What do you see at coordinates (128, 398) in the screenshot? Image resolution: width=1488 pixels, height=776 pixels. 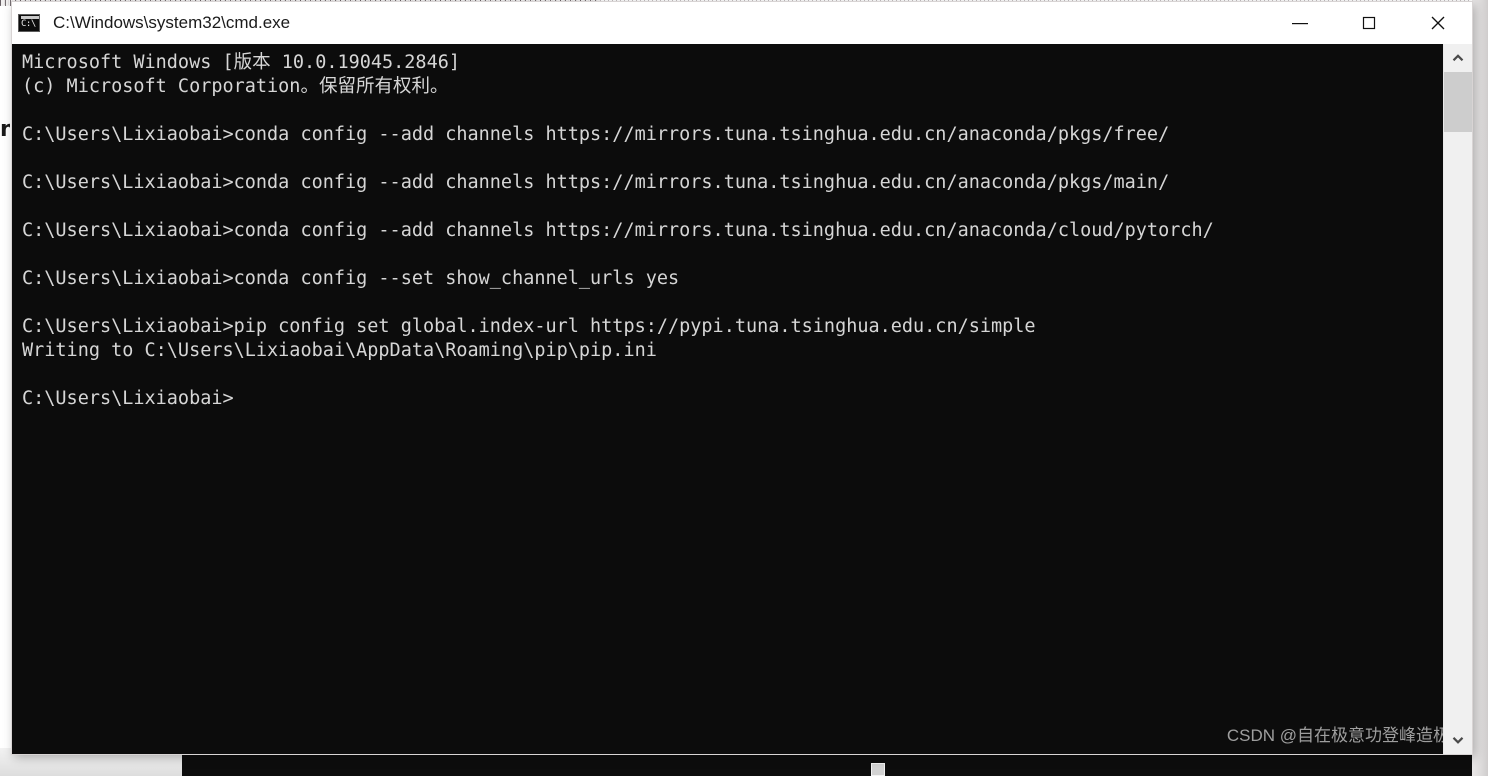 I see `console-line: C:\Users\Lixiaobai>` at bounding box center [128, 398].